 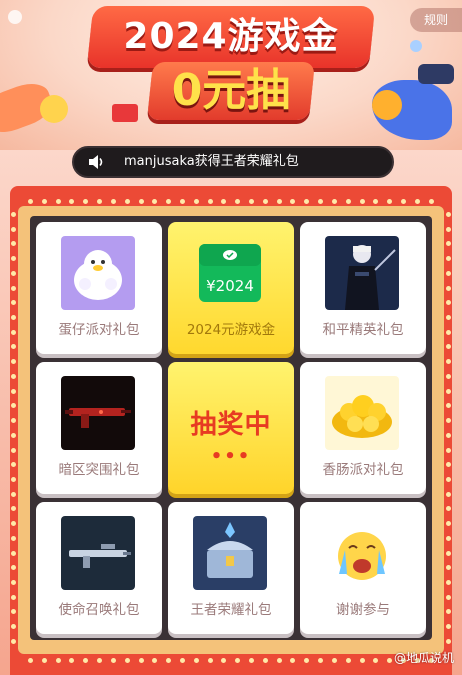 I want to click on card-amount: ¥2024, so click(x=230, y=286).